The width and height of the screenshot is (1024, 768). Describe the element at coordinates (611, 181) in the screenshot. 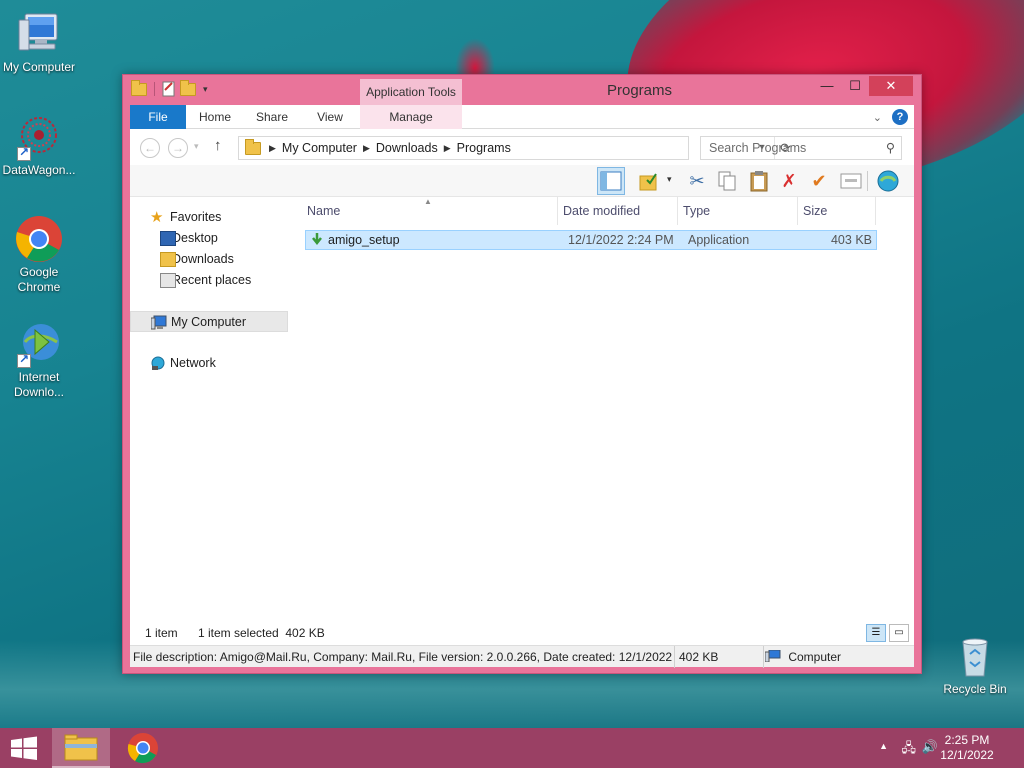

I see `preview-pane-button` at that location.